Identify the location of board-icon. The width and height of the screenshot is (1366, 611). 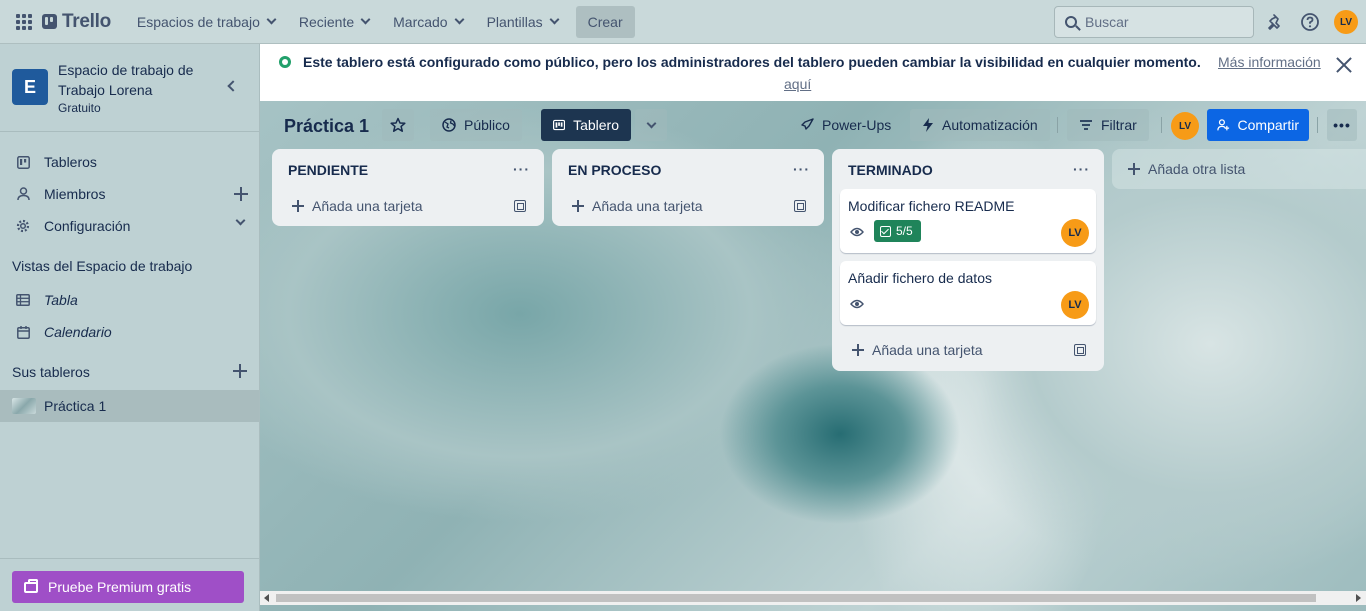
(23, 162).